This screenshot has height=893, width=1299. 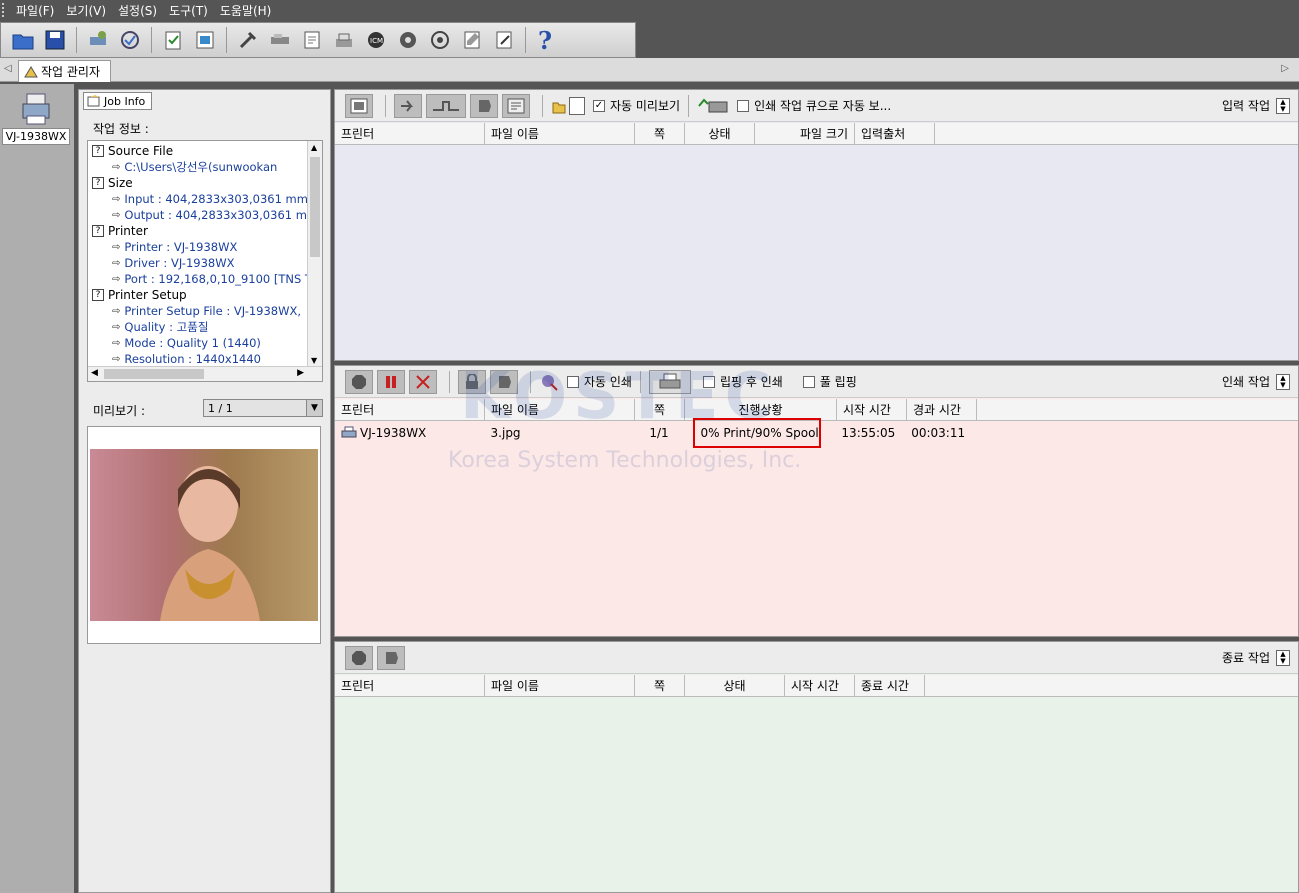 What do you see at coordinates (805, 134) in the screenshot?
I see `col-filesize: 파일 크기` at bounding box center [805, 134].